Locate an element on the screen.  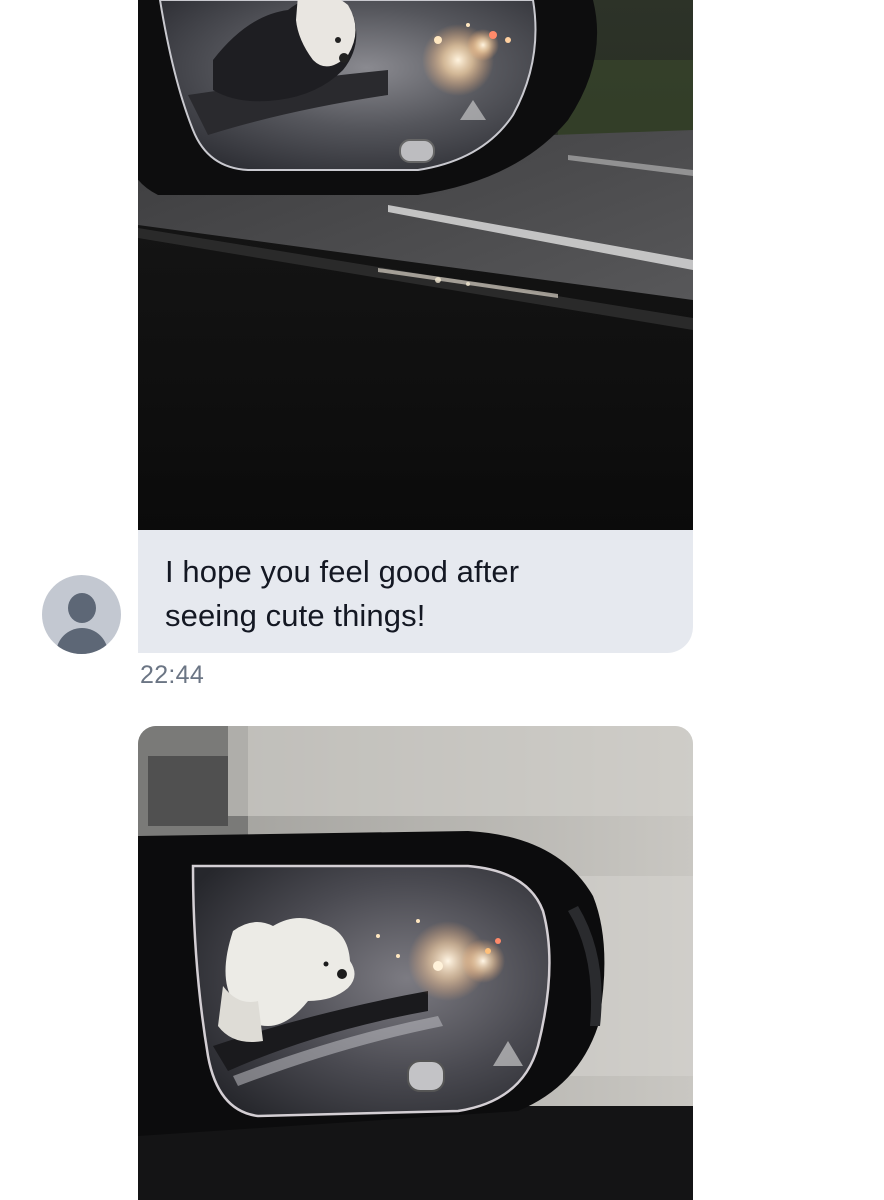
default-user-icon is located at coordinates (81, 614).